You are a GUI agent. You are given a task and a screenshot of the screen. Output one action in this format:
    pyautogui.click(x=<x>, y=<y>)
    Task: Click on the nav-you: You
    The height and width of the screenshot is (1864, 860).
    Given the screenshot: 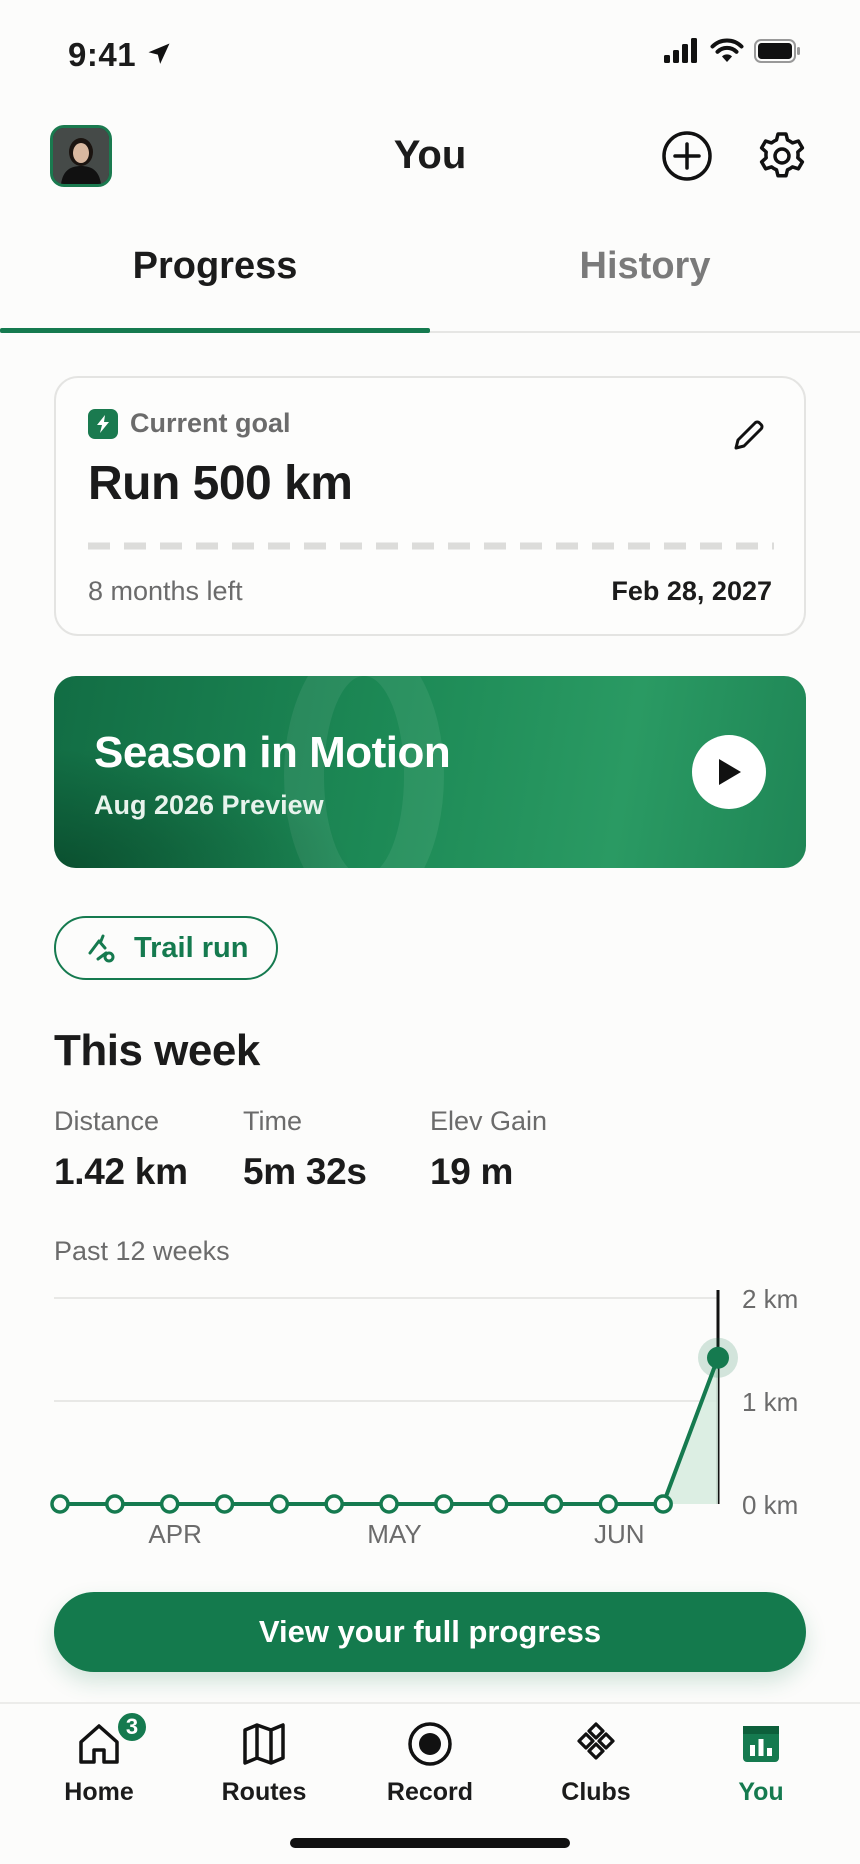 What is the action you would take?
    pyautogui.click(x=761, y=1762)
    